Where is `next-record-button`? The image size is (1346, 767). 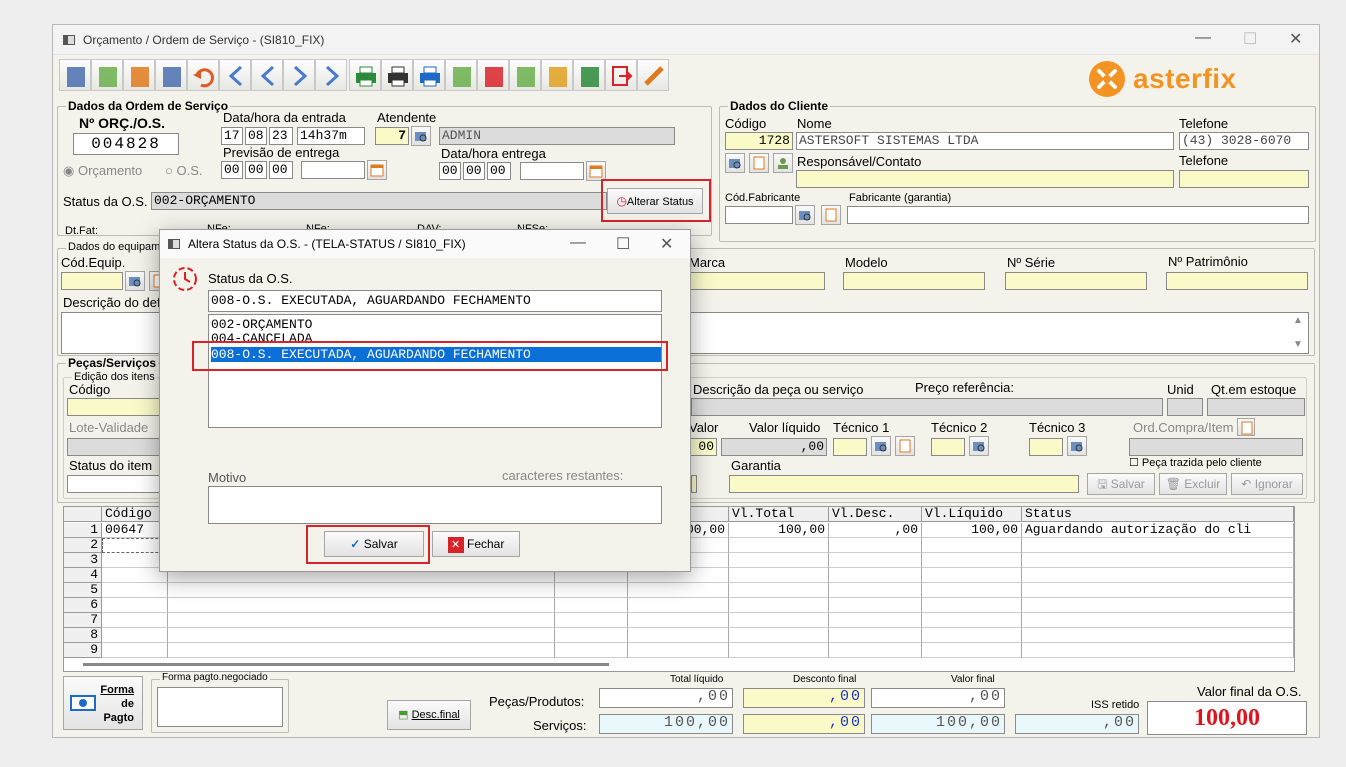 next-record-button is located at coordinates (299, 75).